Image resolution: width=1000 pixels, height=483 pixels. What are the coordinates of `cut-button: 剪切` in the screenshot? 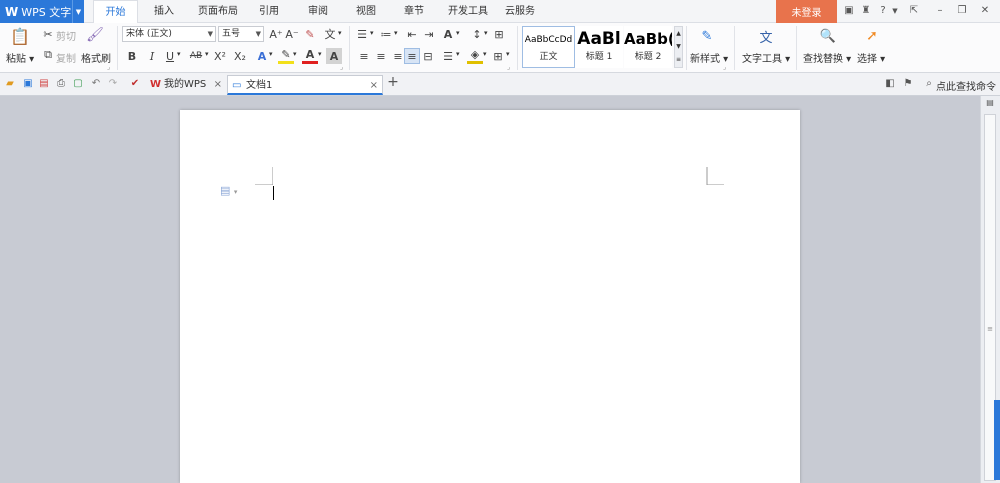 It's located at (66, 35).